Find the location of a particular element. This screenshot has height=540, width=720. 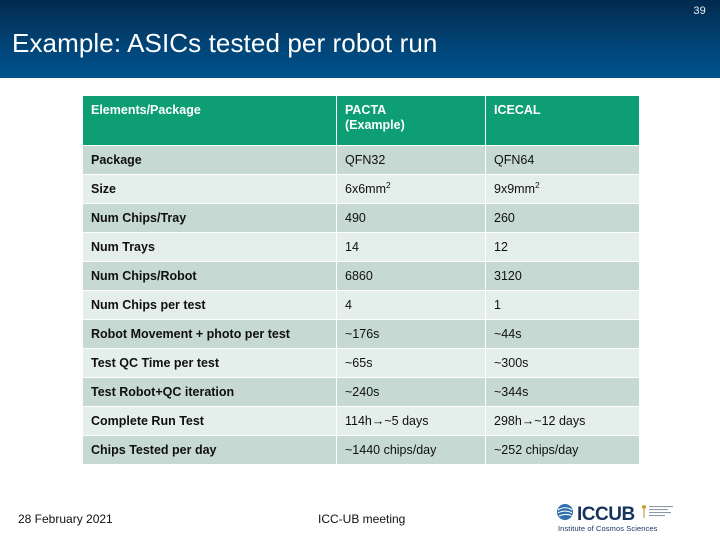

iccub-tagline: Institute of Cosmos Sciences is located at coordinates (608, 528).